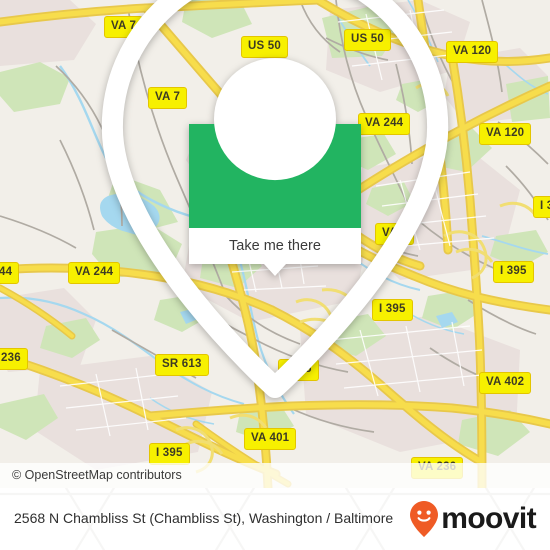 Image resolution: width=550 pixels, height=550 pixels. What do you see at coordinates (169, 454) in the screenshot?
I see `road-shield: I 395` at bounding box center [169, 454].